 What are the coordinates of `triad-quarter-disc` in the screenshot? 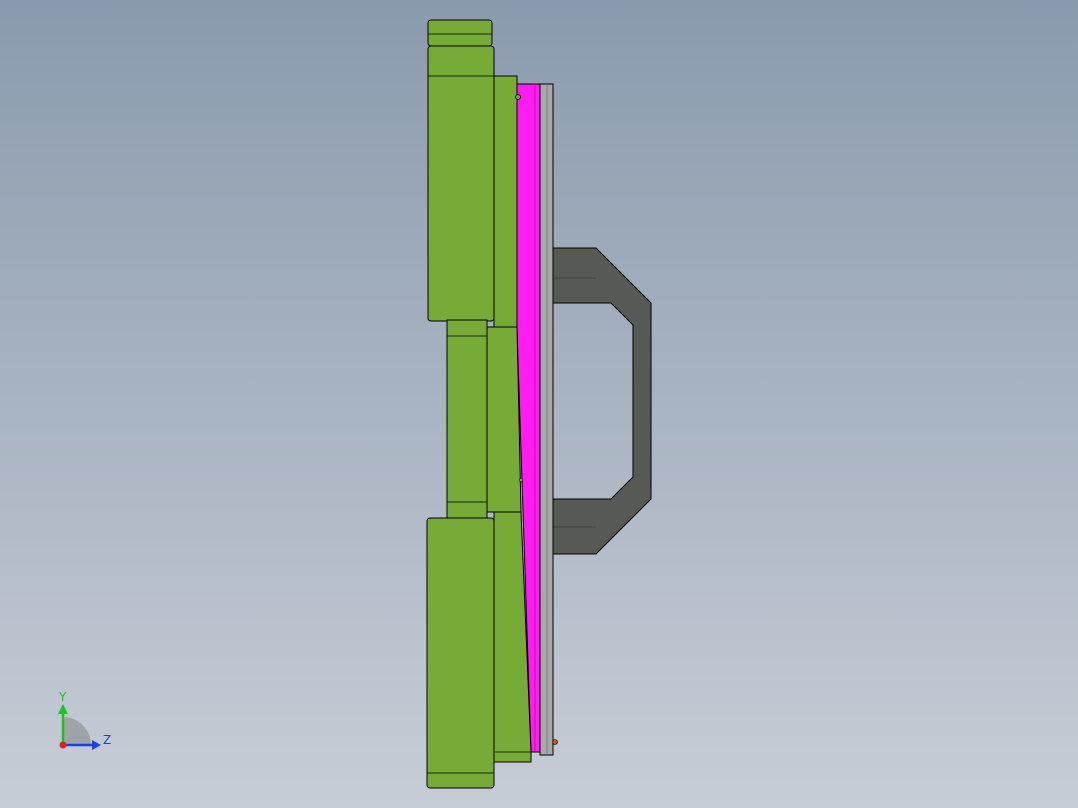 It's located at (77, 731).